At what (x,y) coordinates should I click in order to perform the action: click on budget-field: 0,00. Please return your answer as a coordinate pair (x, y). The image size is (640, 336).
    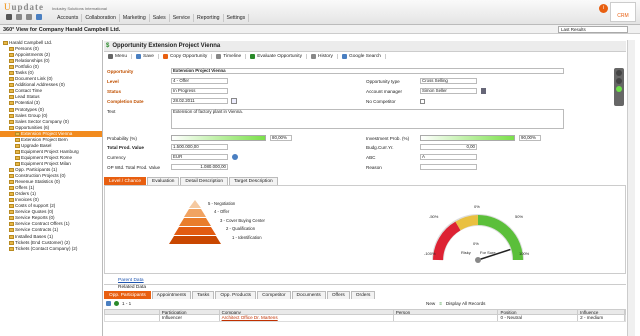
    Looking at the image, I should click on (448, 147).